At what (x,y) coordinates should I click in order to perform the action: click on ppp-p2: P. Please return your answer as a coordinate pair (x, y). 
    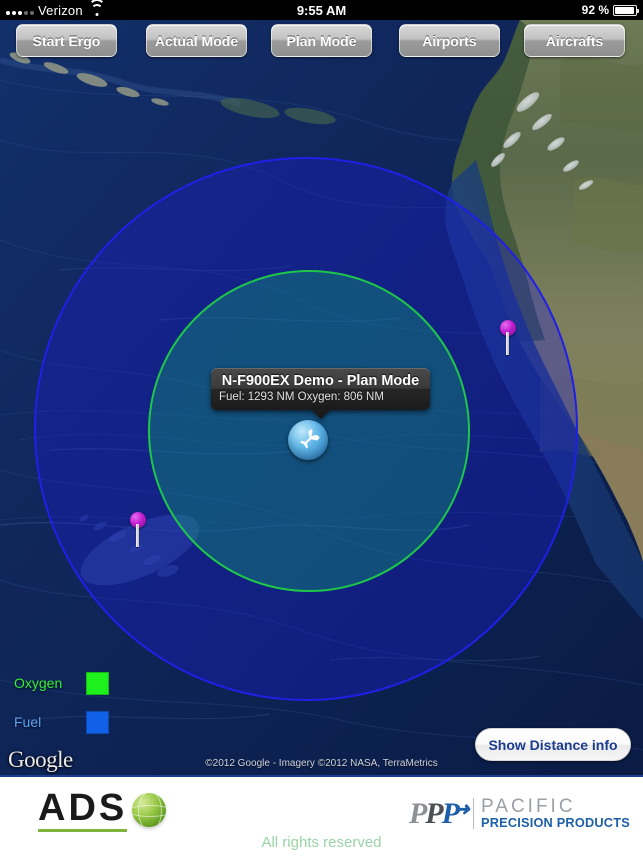
    Looking at the image, I should click on (434, 813).